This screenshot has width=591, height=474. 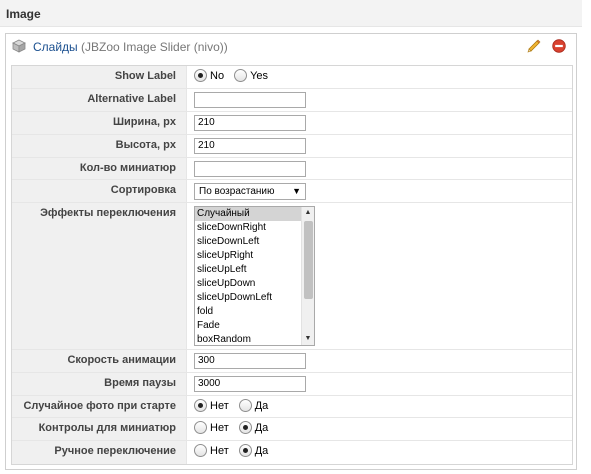 I want to click on radio-label: No, so click(x=217, y=75).